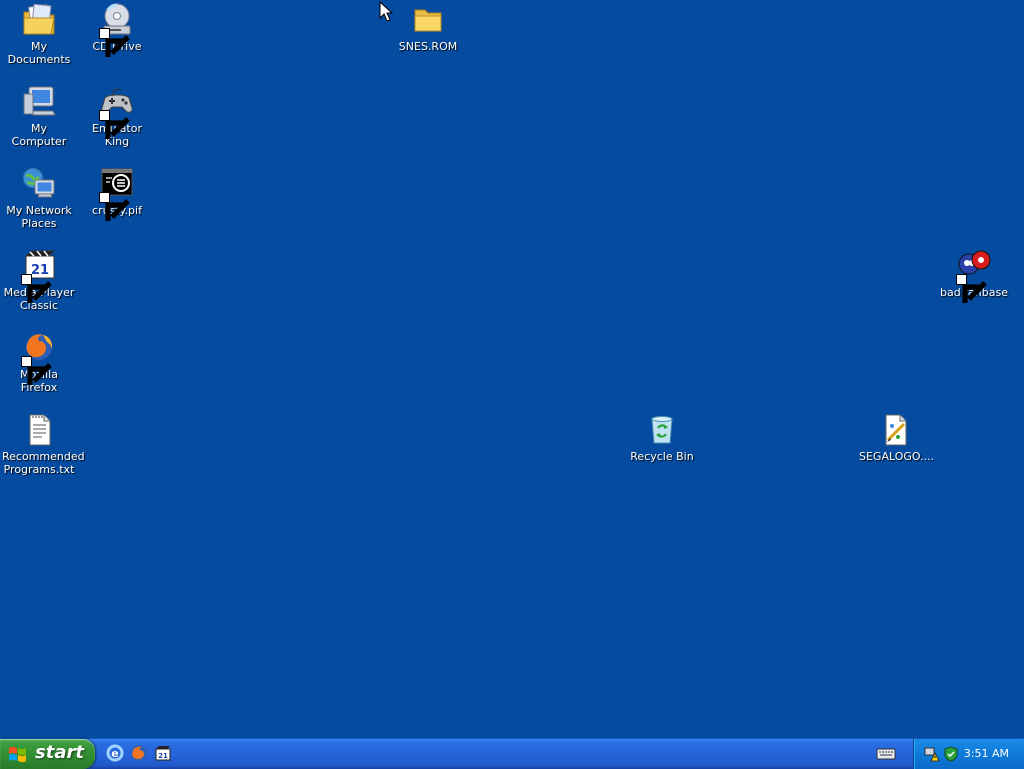 This screenshot has height=769, width=1024. Describe the element at coordinates (662, 430) in the screenshot. I see `recycle-bin-icon` at that location.